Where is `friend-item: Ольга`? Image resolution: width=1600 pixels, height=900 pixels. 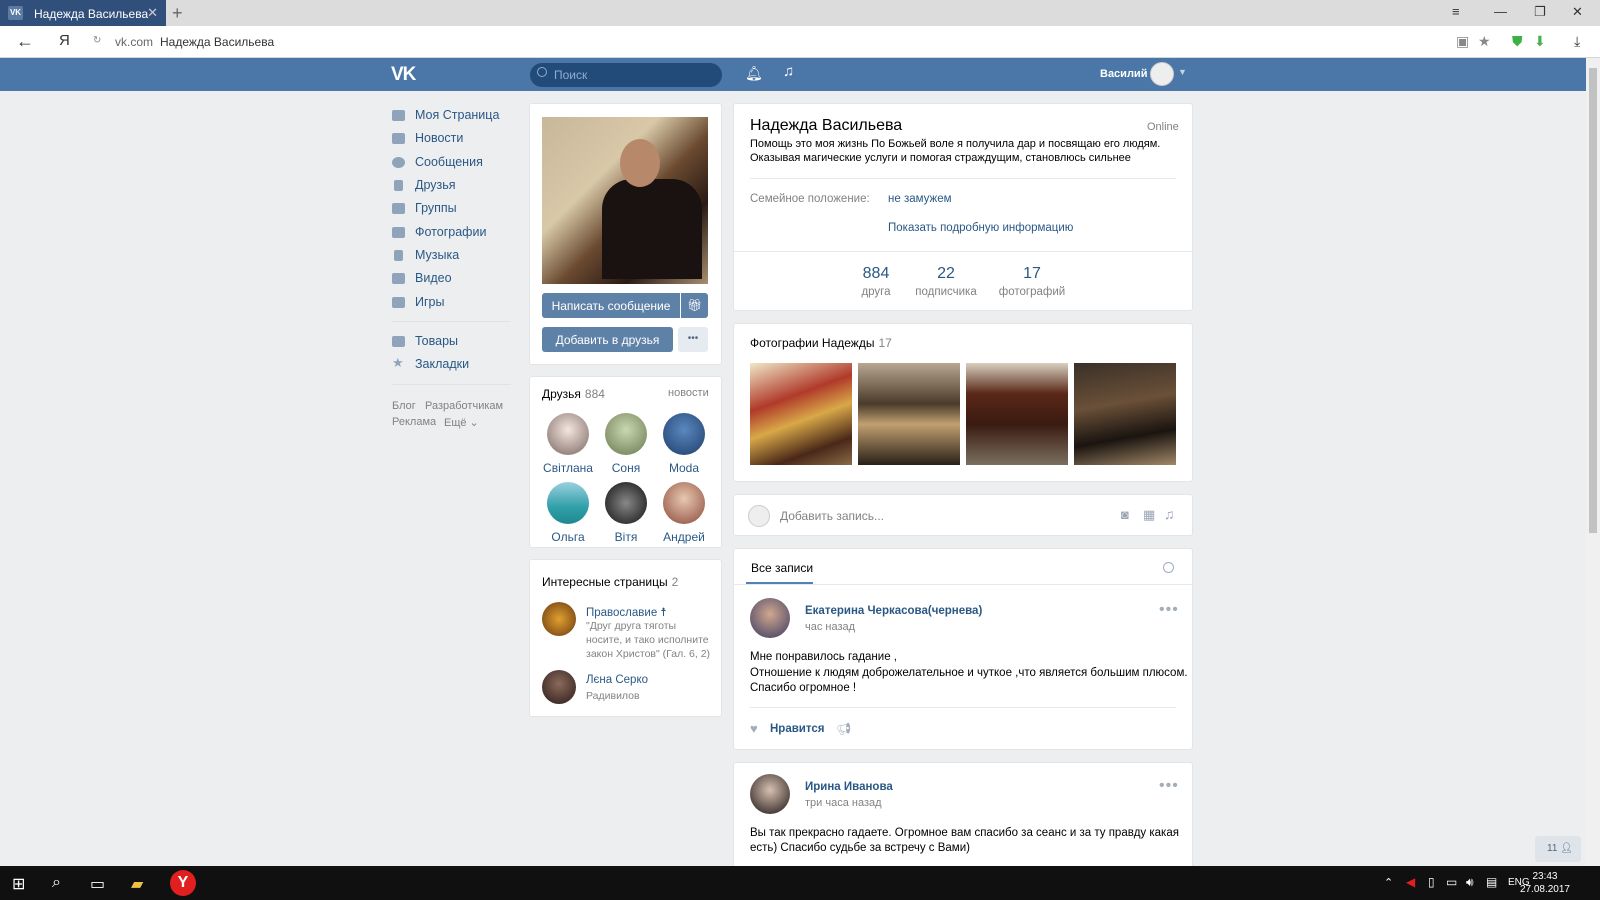 friend-item: Ольга is located at coordinates (568, 513).